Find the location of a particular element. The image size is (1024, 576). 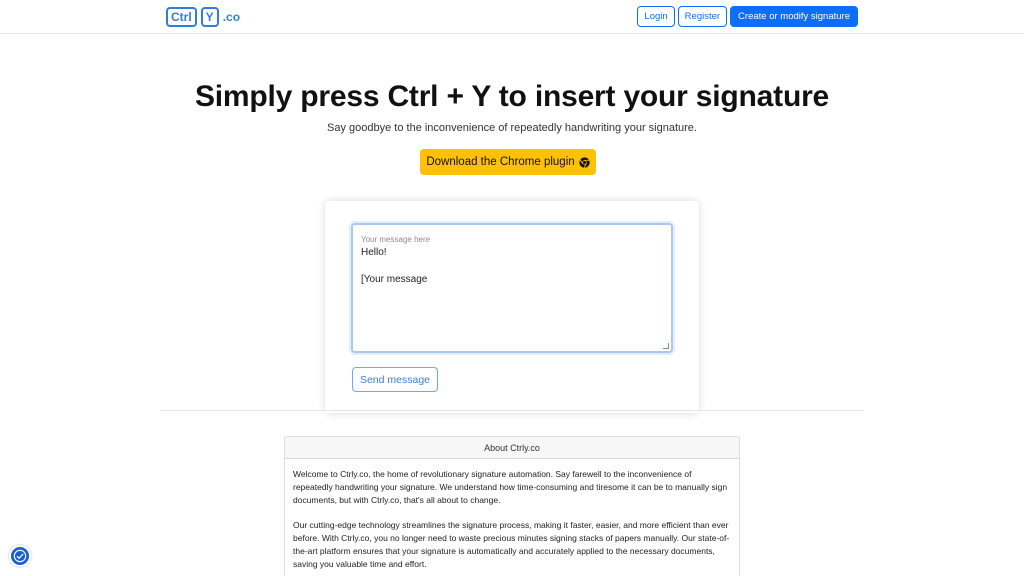

message-line-2: [Your message is located at coordinates (394, 279).